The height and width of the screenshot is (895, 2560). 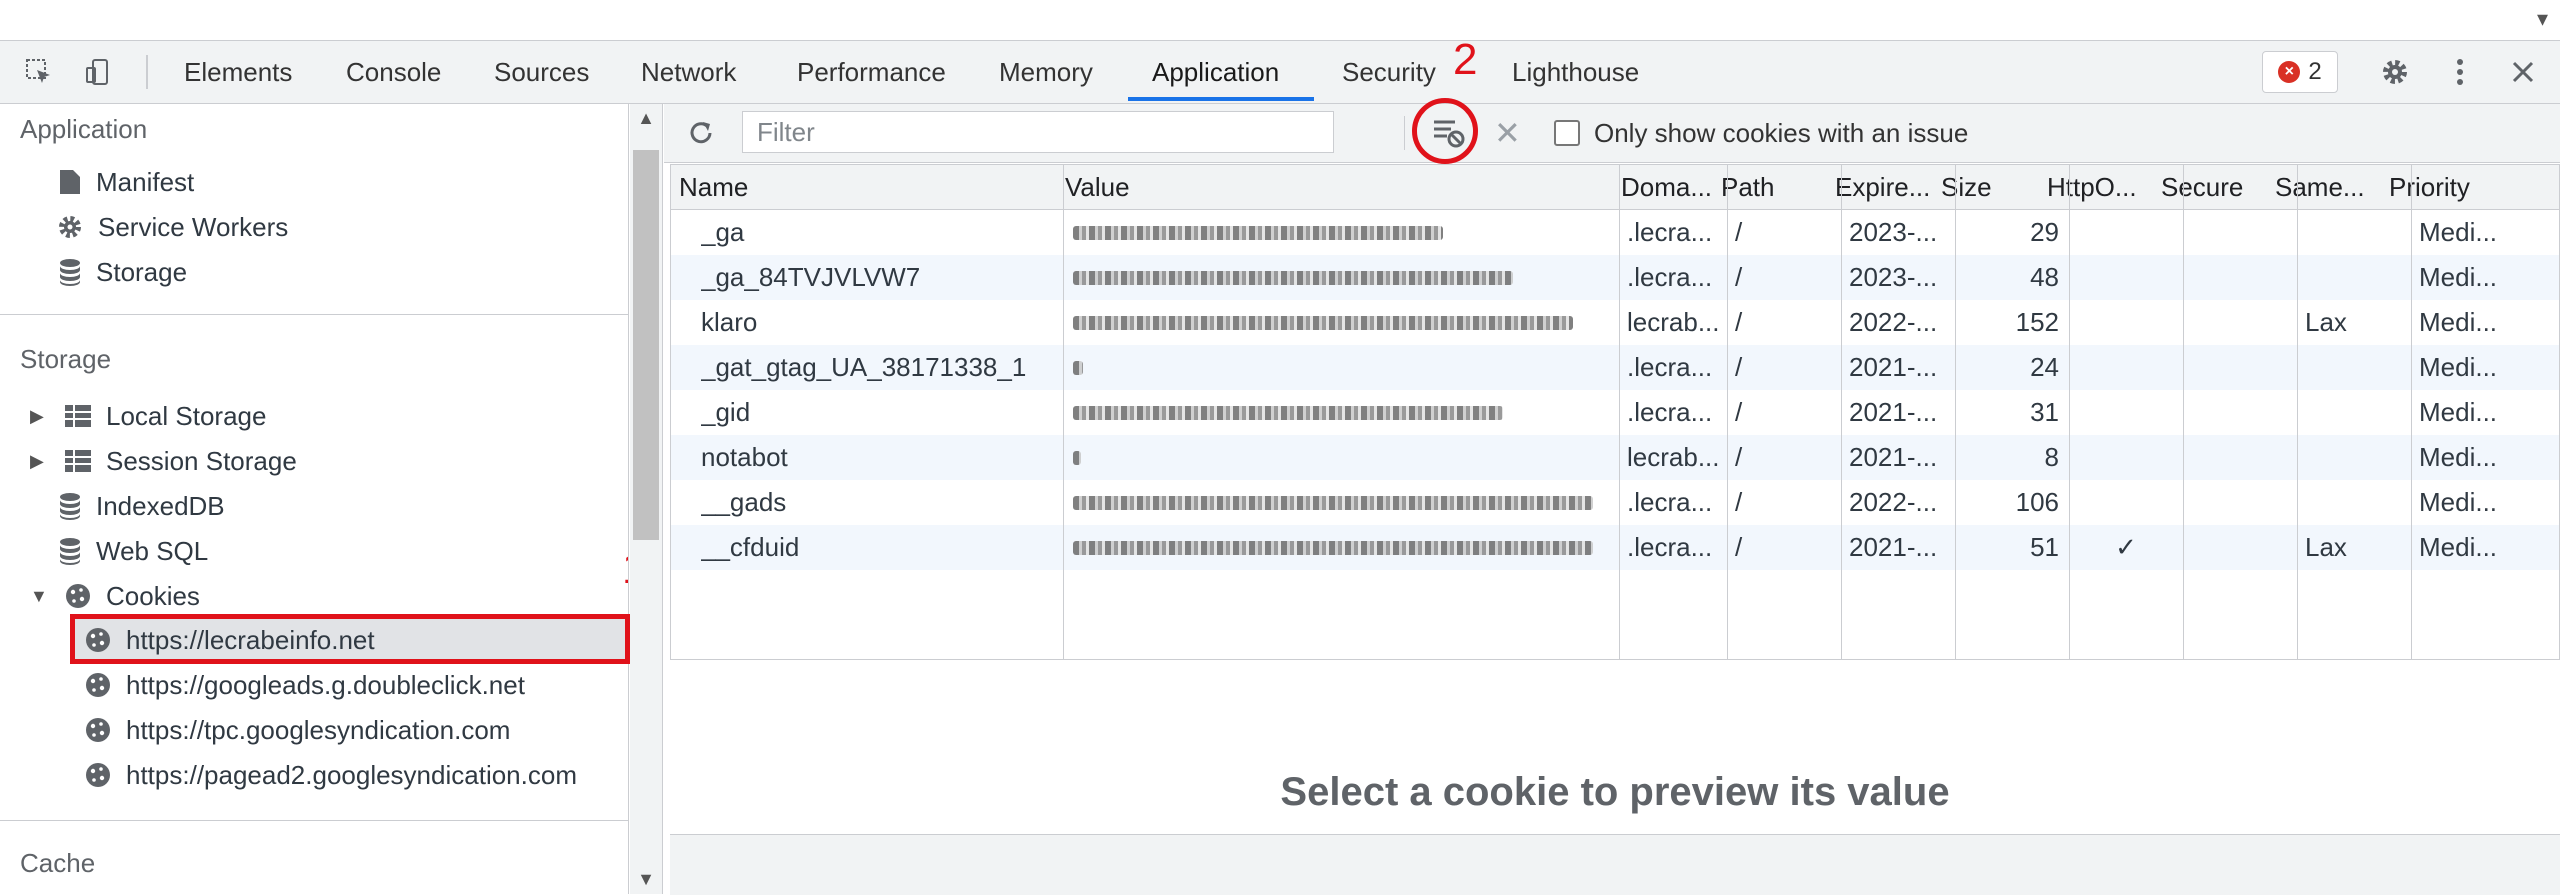 I want to click on delete-selected-icon: ✕, so click(x=1507, y=133).